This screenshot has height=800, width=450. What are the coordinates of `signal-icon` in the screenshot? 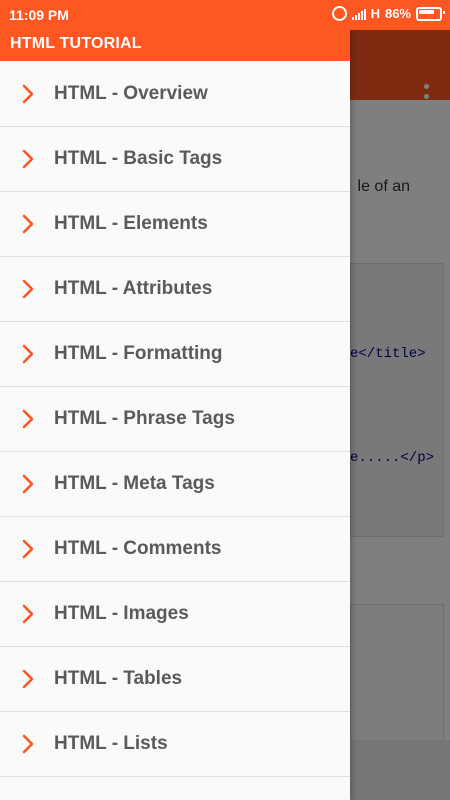 It's located at (358, 14).